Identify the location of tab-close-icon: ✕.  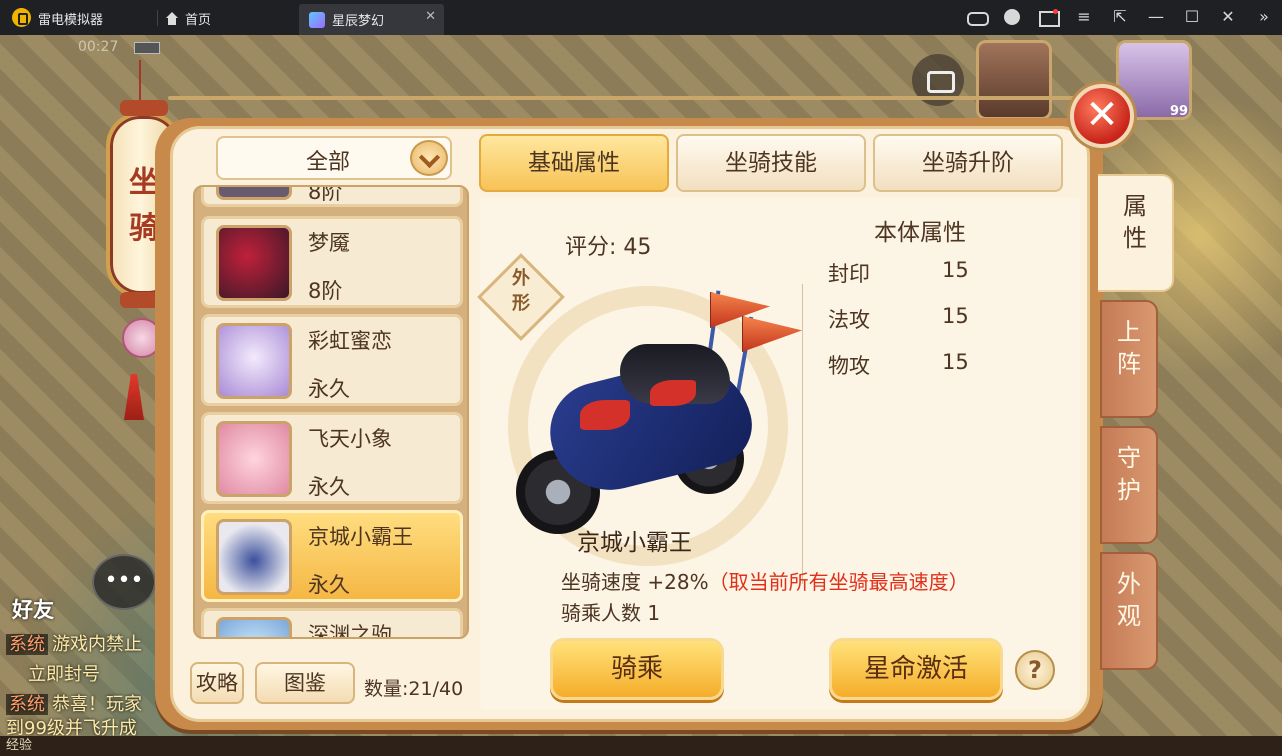
(430, 16).